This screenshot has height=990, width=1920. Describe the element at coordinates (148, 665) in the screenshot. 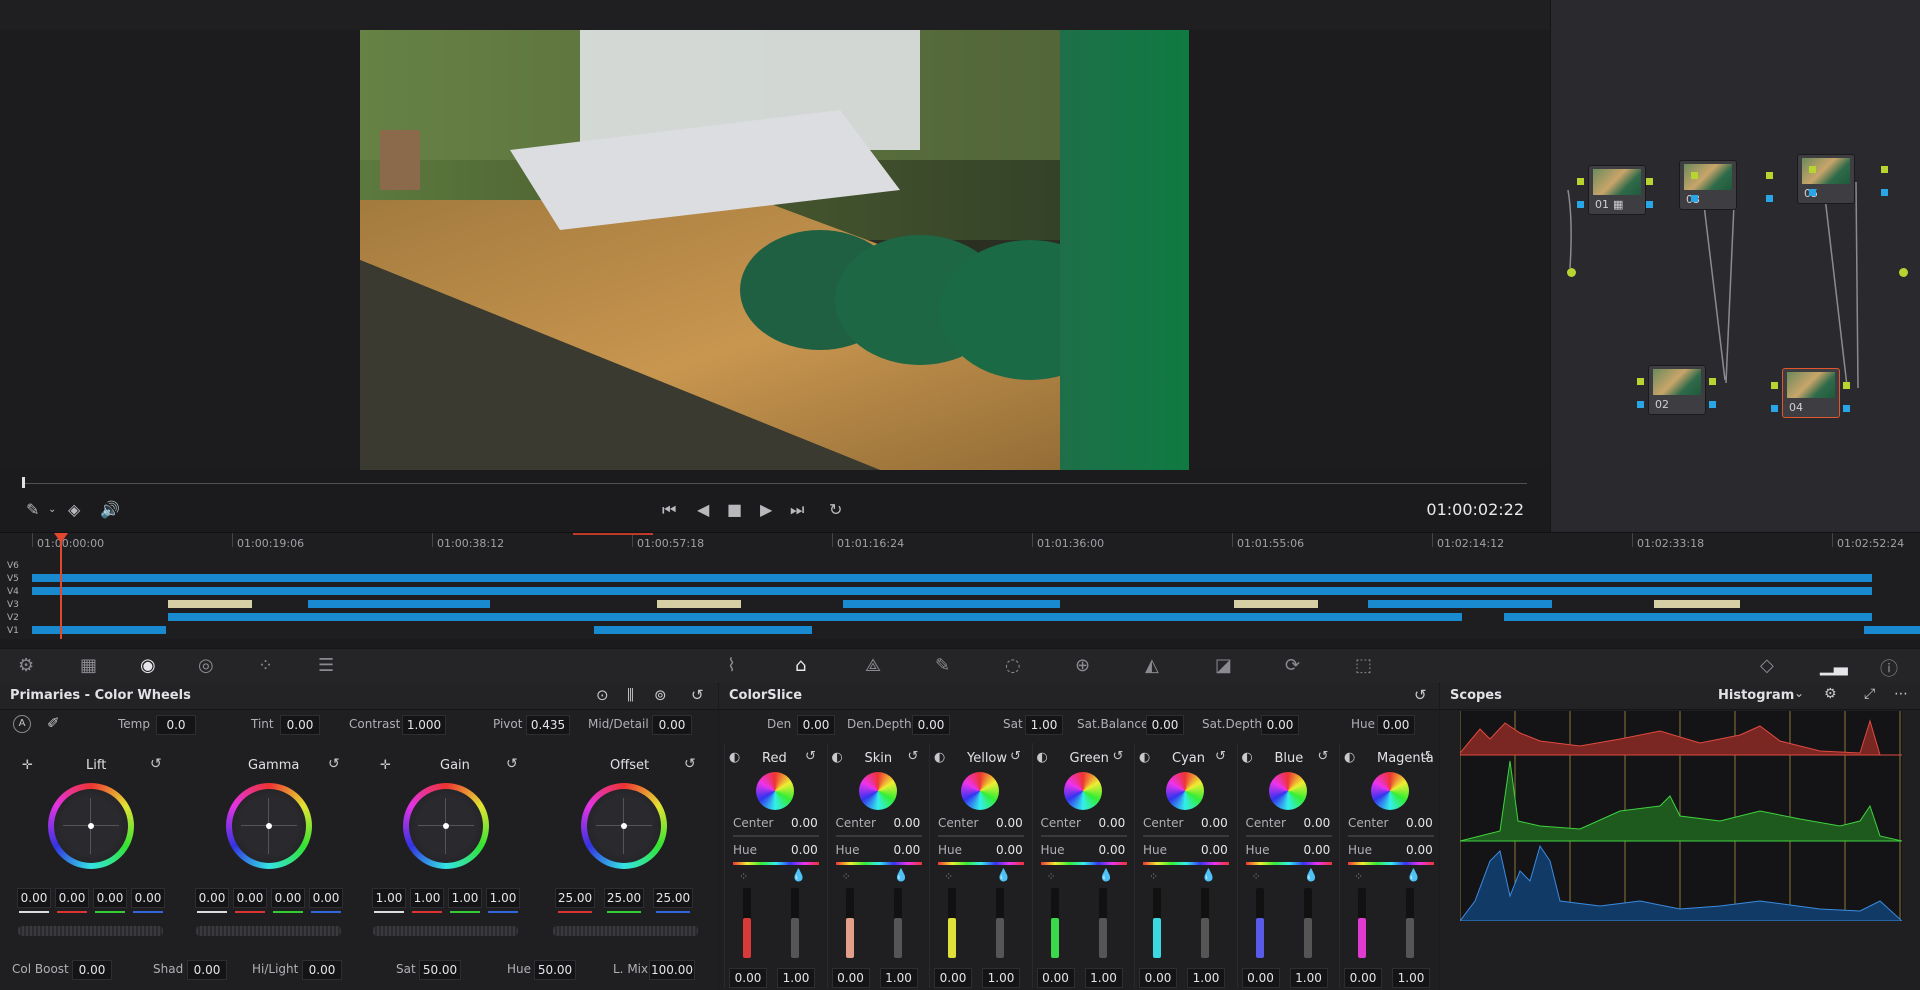

I see `color-wheels-icon: ◉` at that location.